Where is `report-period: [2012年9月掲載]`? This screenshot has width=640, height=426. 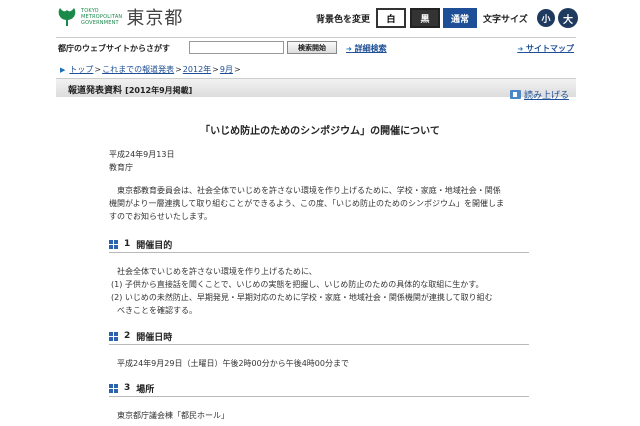
report-period: [2012年9月掲載] is located at coordinates (159, 90).